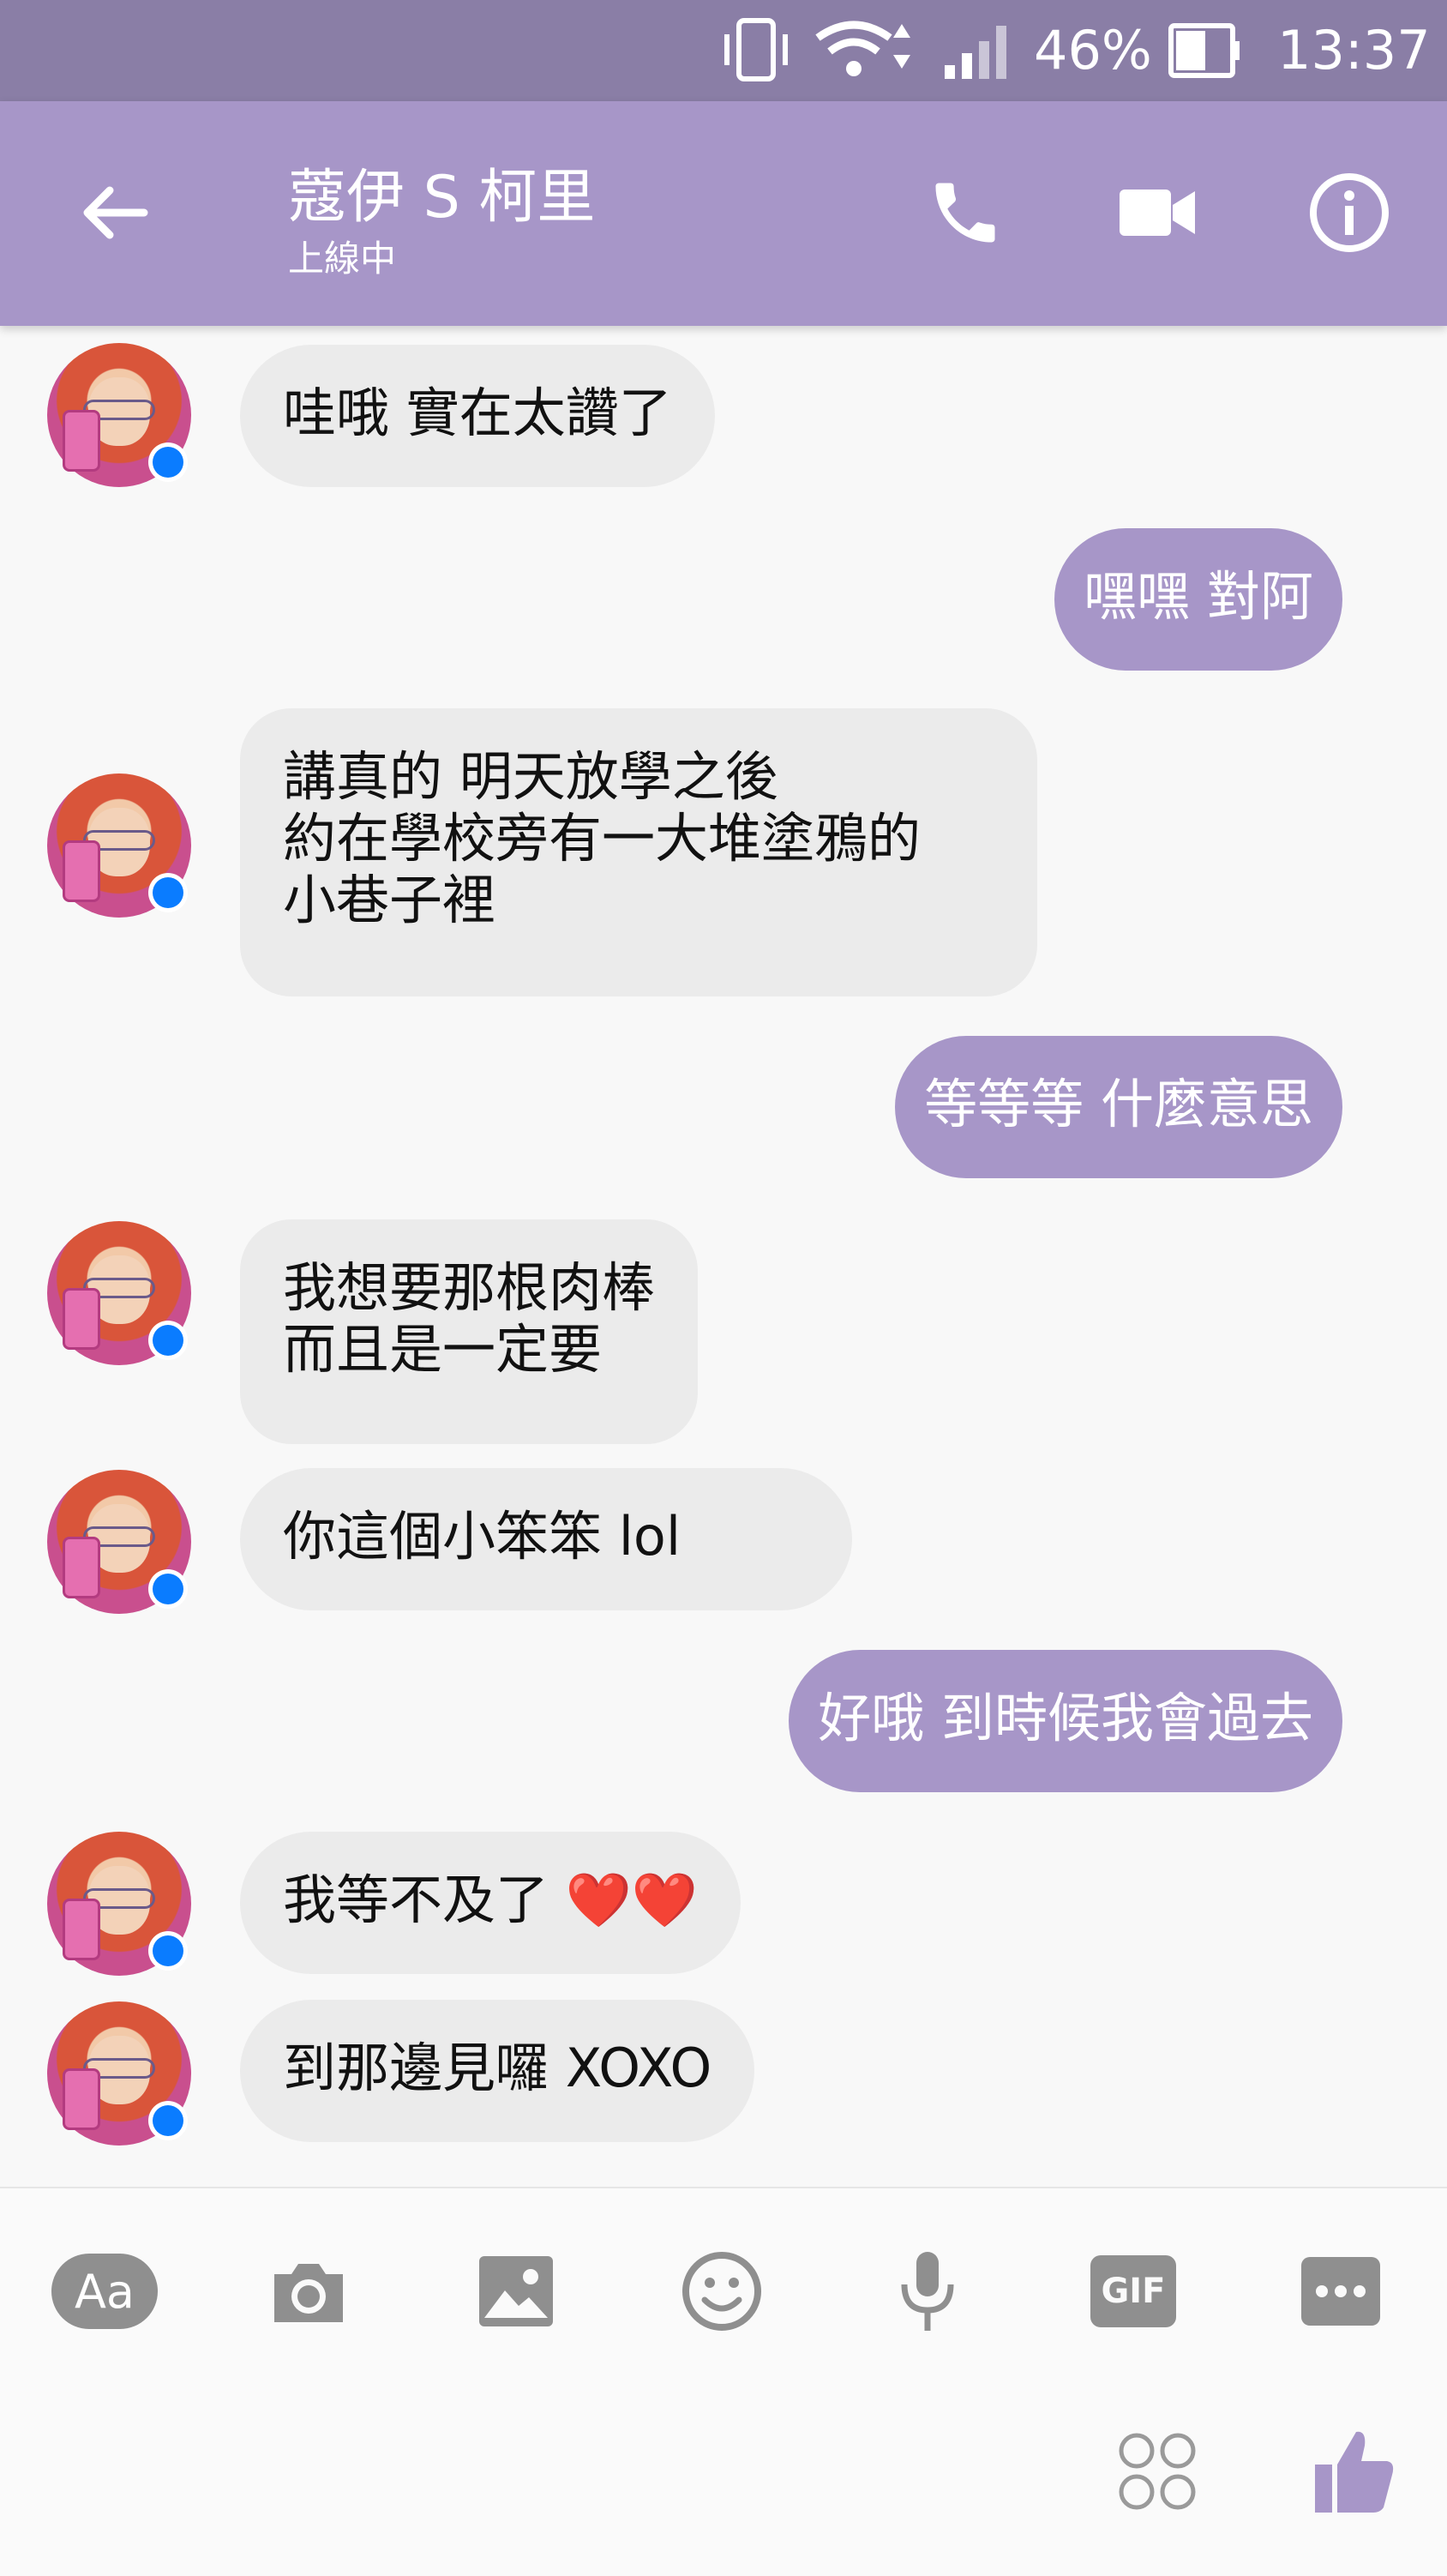 This screenshot has width=1447, height=2576. Describe the element at coordinates (979, 49) in the screenshot. I see `cell-signal-icon` at that location.